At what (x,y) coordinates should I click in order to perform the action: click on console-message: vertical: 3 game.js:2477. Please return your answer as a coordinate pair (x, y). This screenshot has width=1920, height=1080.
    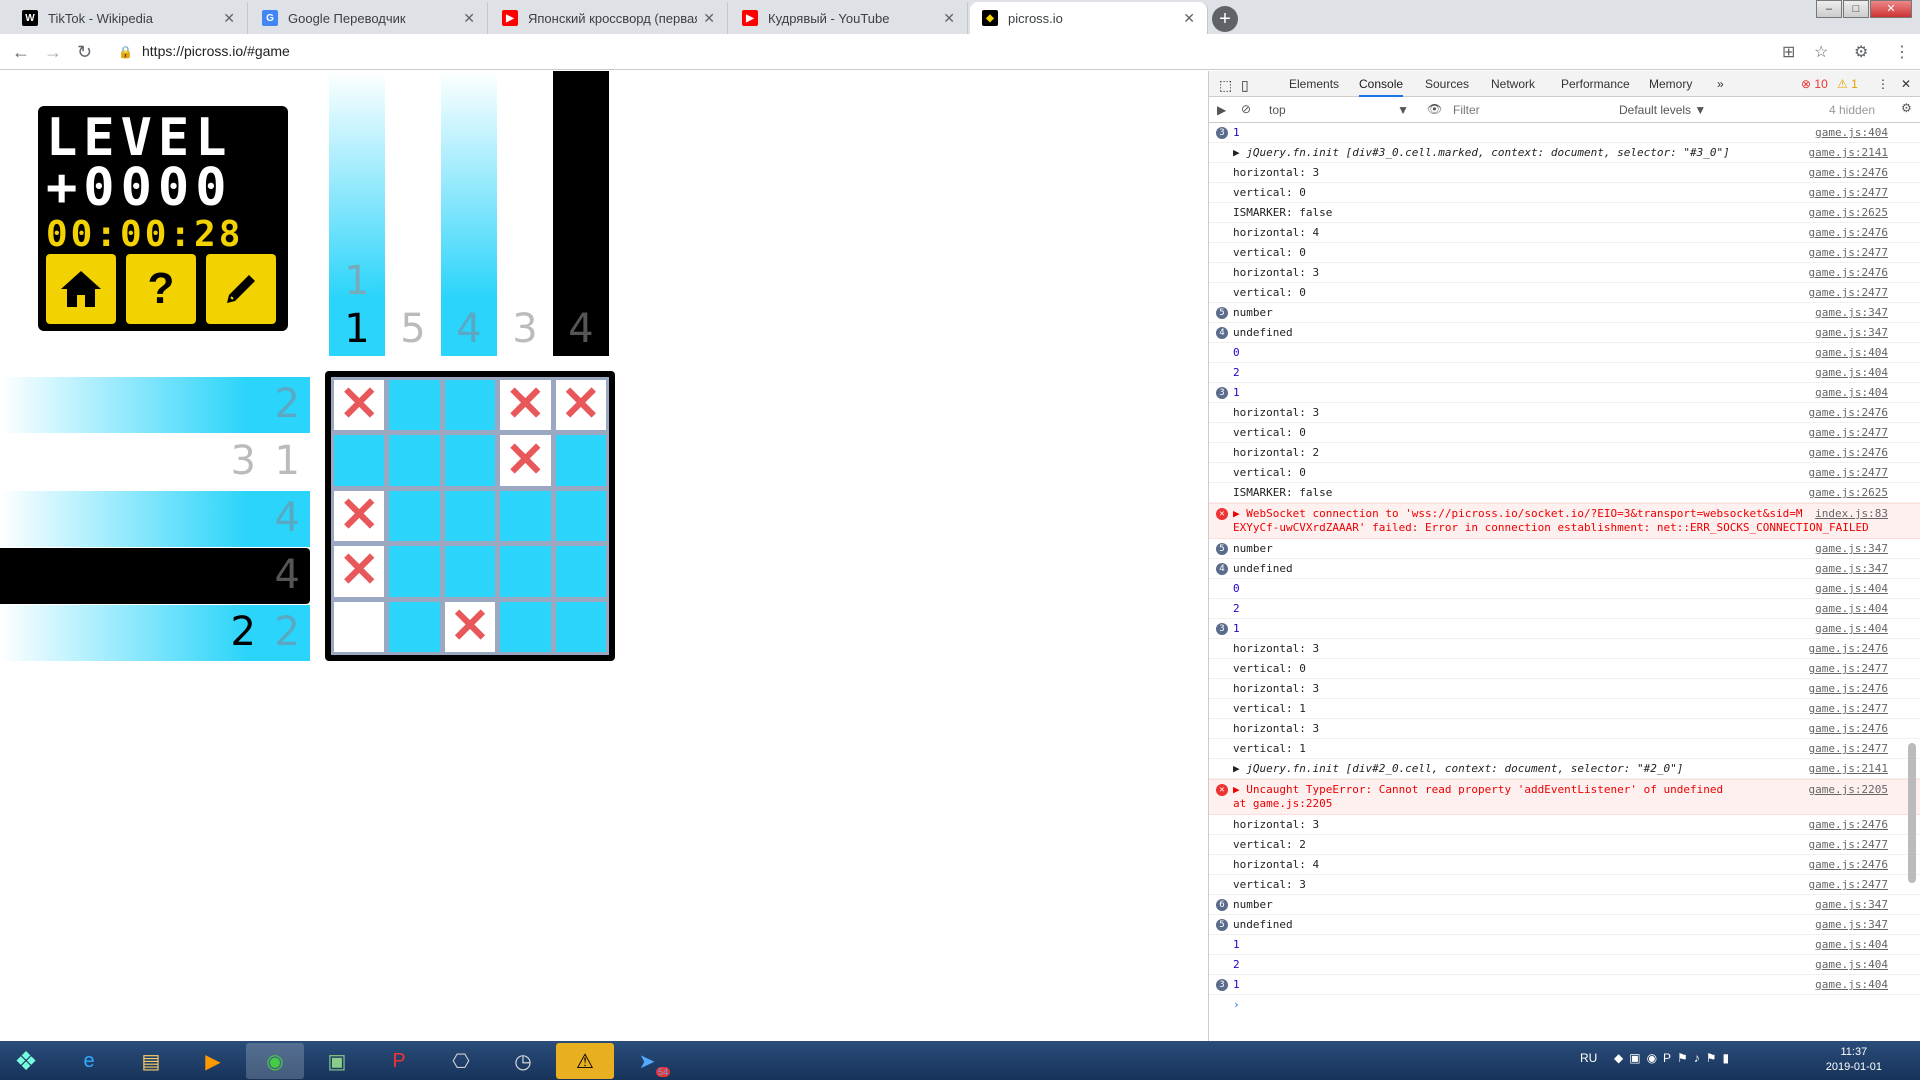
    Looking at the image, I should click on (1564, 885).